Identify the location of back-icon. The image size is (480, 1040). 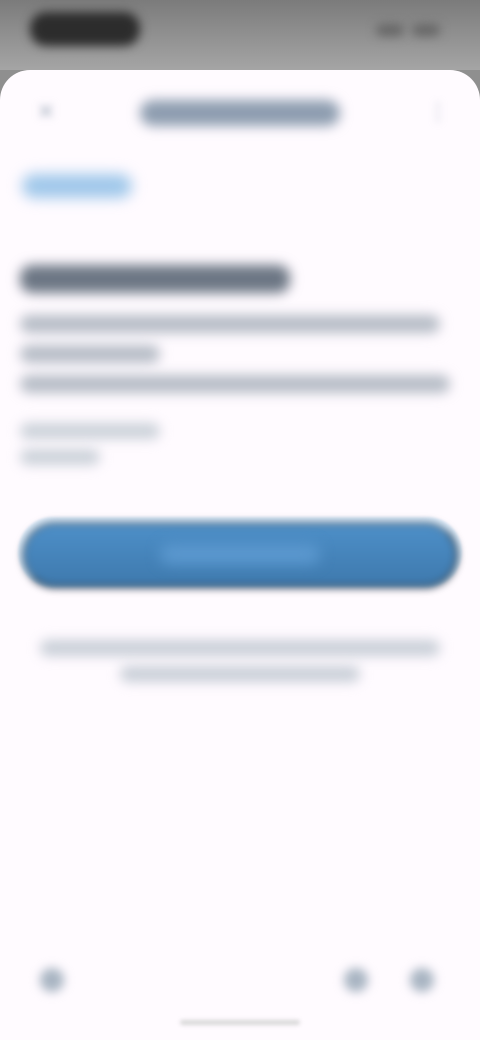
(52, 980).